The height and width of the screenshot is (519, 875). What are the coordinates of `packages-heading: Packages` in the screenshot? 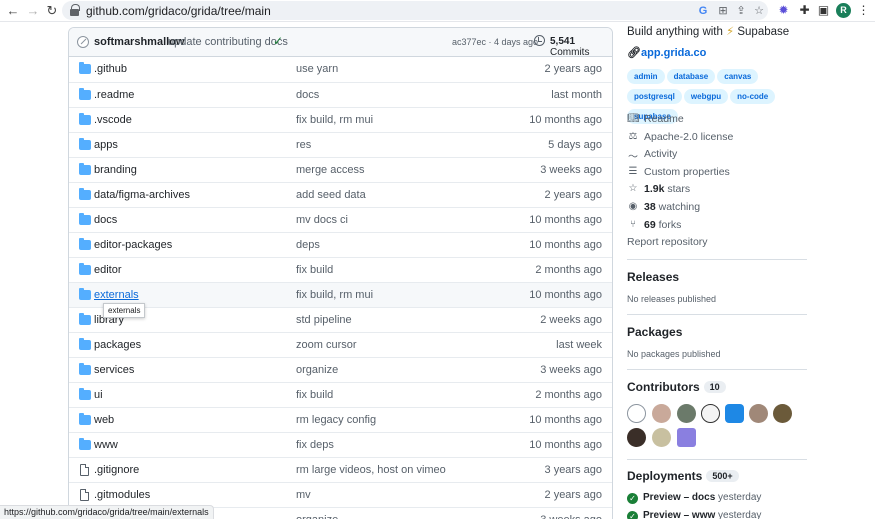 It's located at (654, 332).